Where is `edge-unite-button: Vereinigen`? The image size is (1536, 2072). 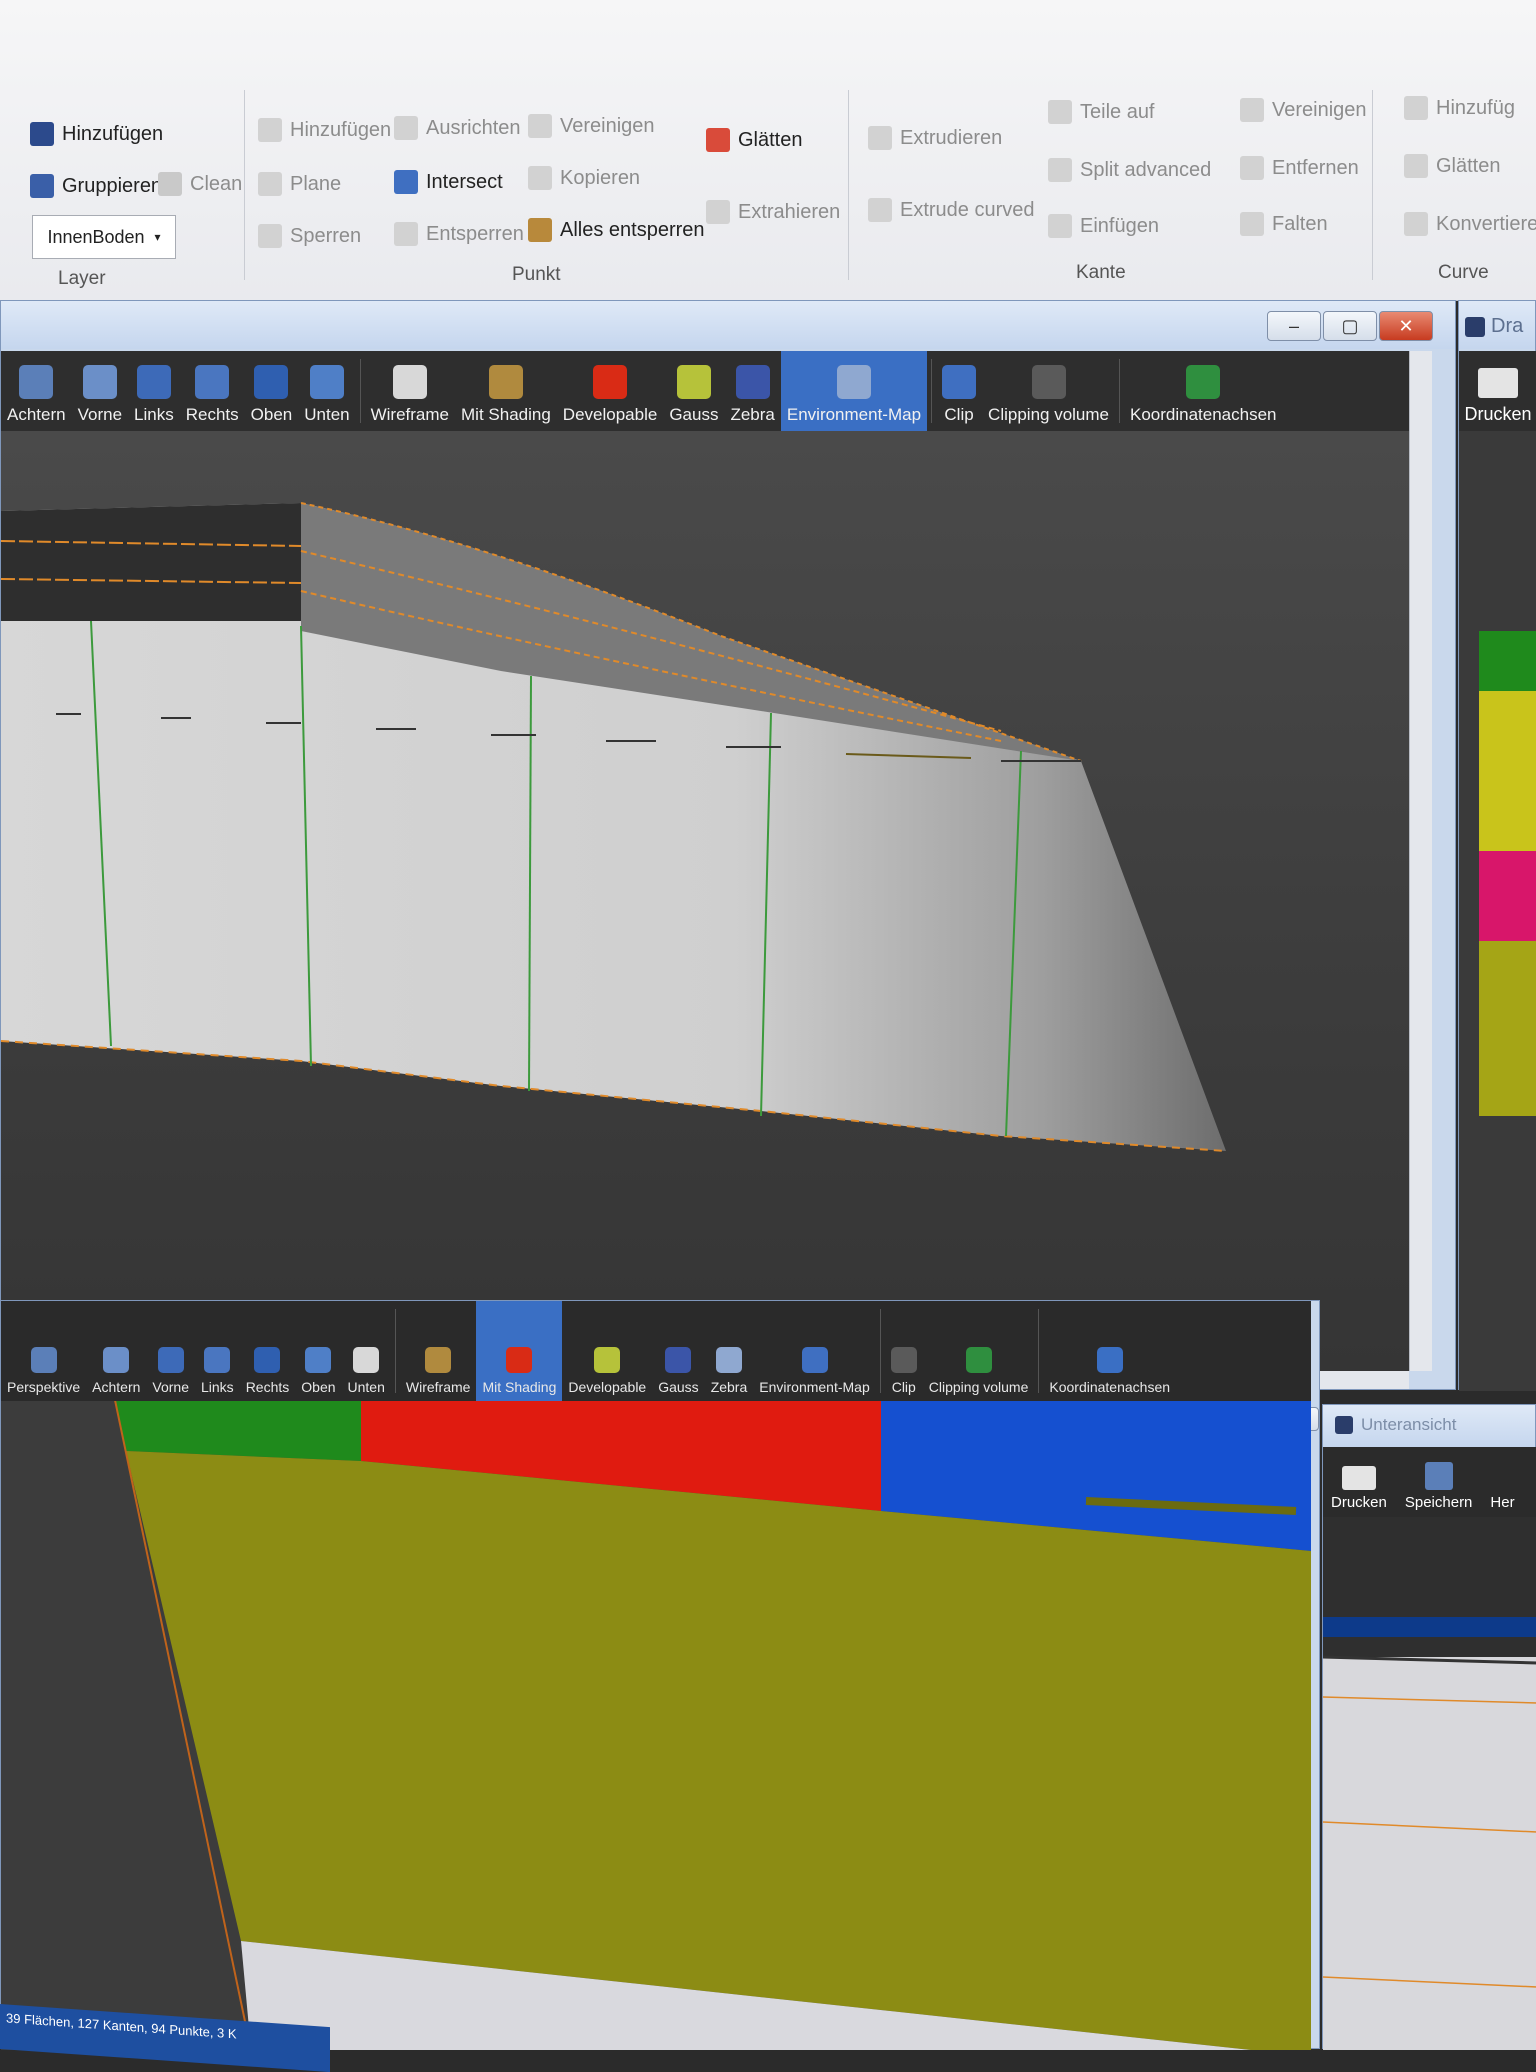
edge-unite-button: Vereinigen is located at coordinates (1303, 110).